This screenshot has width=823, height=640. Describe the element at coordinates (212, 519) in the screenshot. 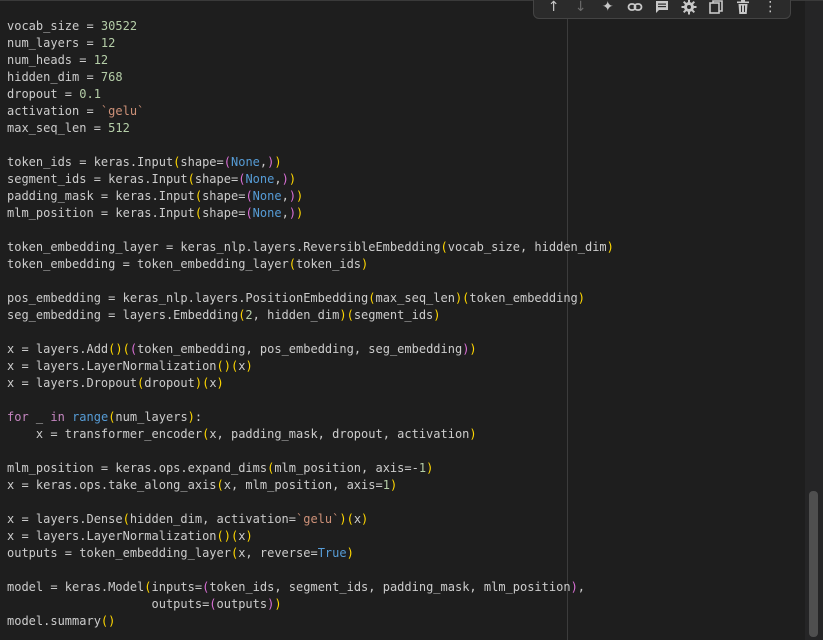

I see `code-token: hidden_dim, activation=` at that location.